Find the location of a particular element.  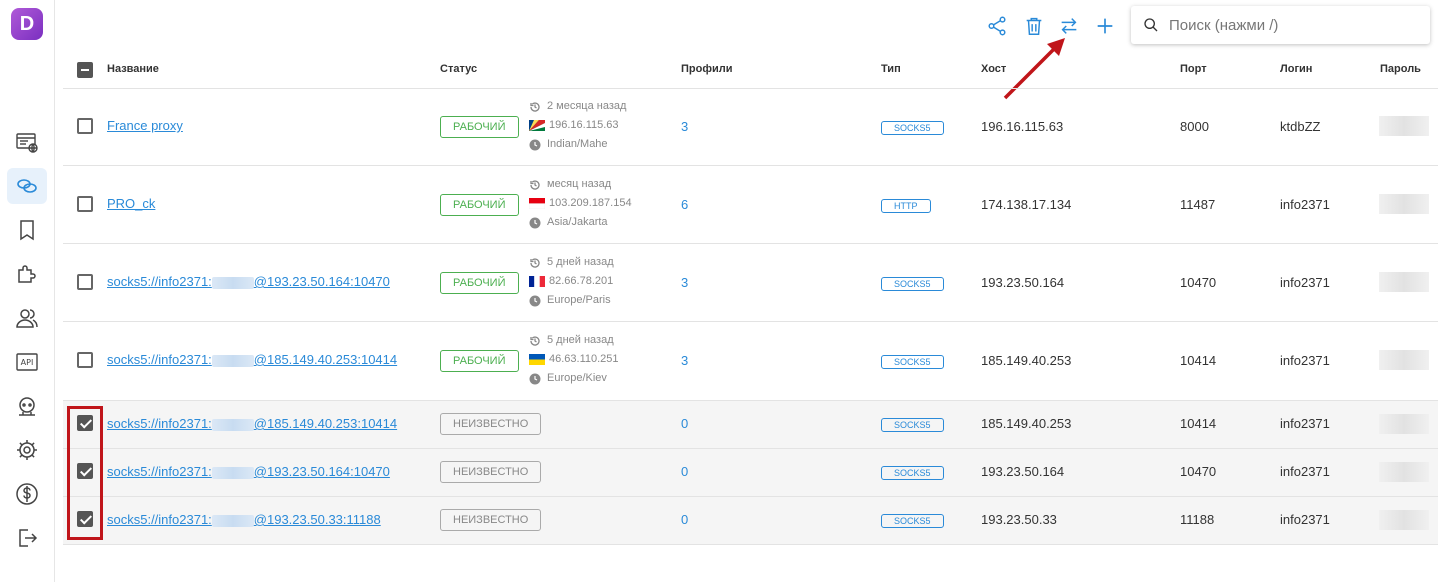

type-badge: HTTP is located at coordinates (906, 206).